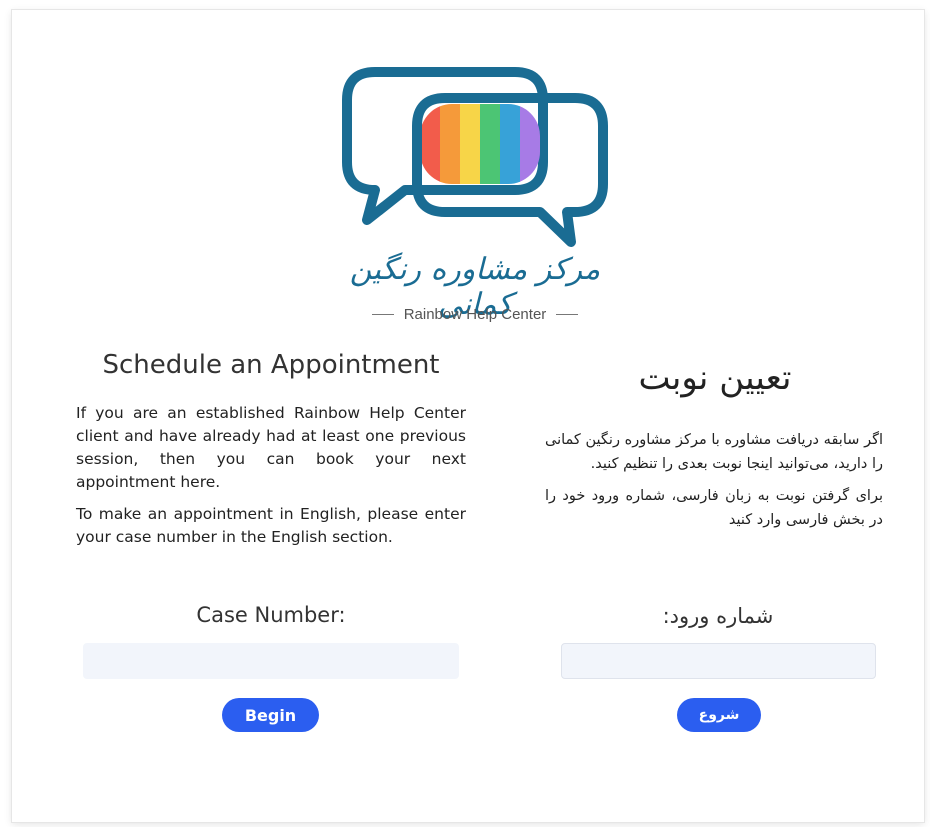 The height and width of the screenshot is (827, 930). Describe the element at coordinates (271, 365) in the screenshot. I see `english-title: Schedule an Appointment` at that location.